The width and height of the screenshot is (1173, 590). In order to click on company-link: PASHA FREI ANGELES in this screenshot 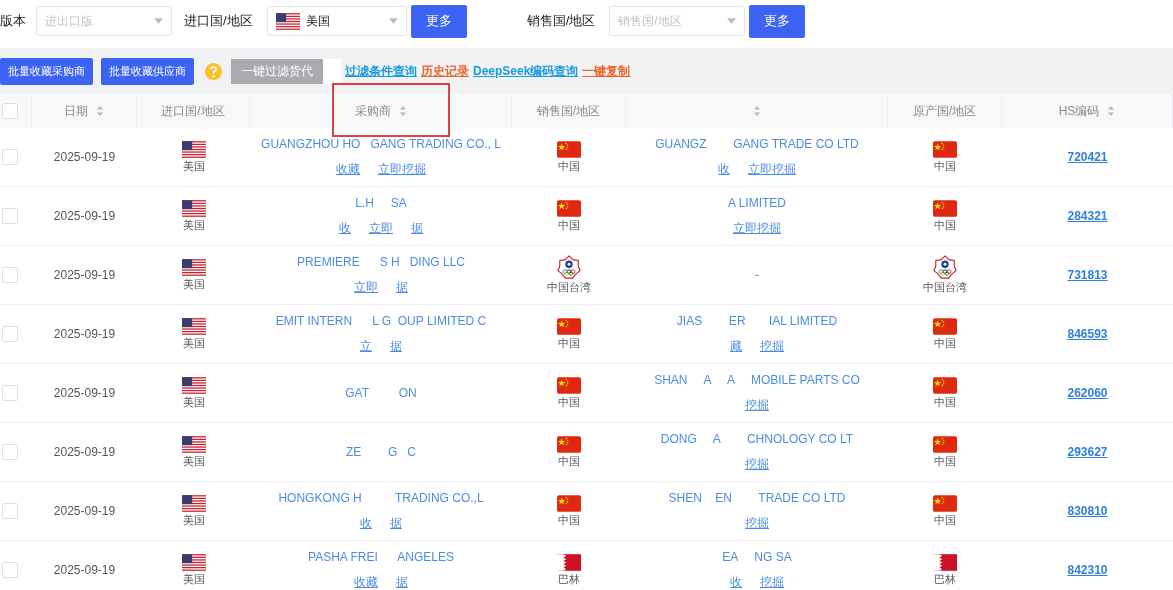, I will do `click(381, 556)`.